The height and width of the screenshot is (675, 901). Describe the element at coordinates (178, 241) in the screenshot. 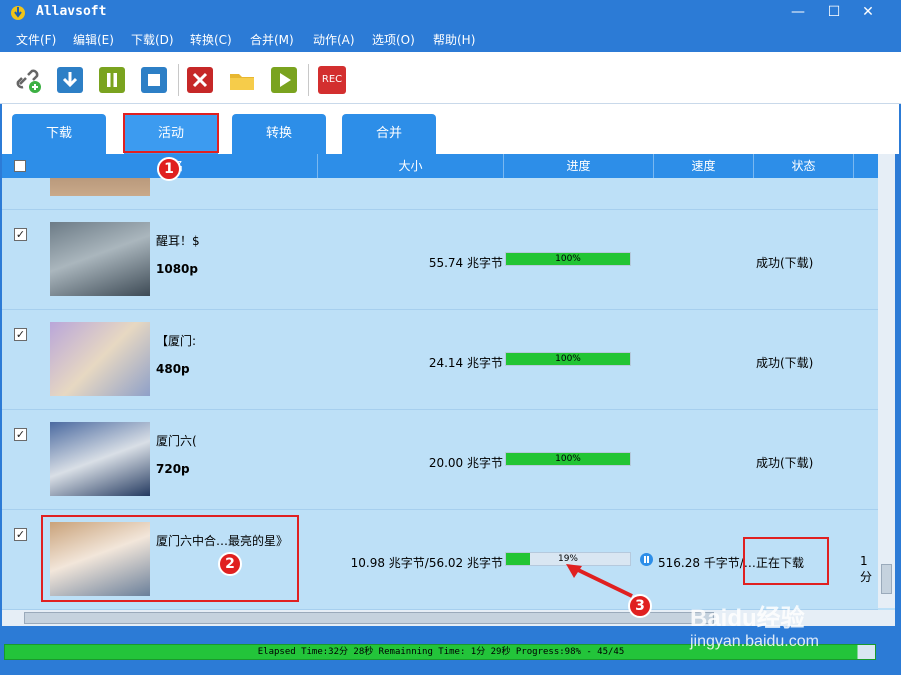

I see `video-title: 醒耳！$` at that location.